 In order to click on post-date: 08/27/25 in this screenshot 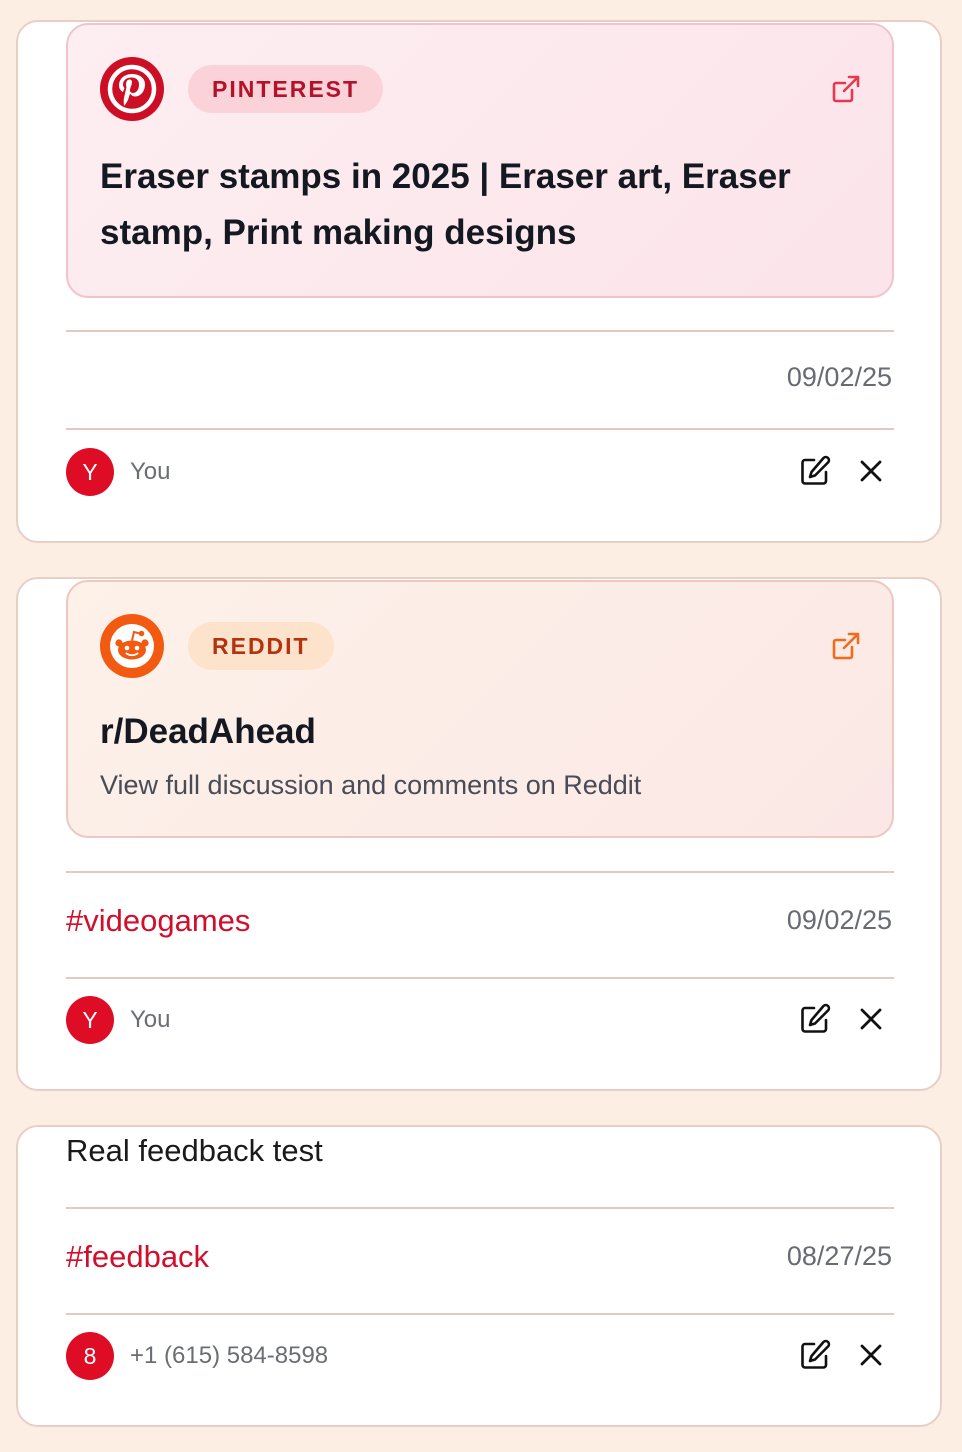, I will do `click(839, 1256)`.